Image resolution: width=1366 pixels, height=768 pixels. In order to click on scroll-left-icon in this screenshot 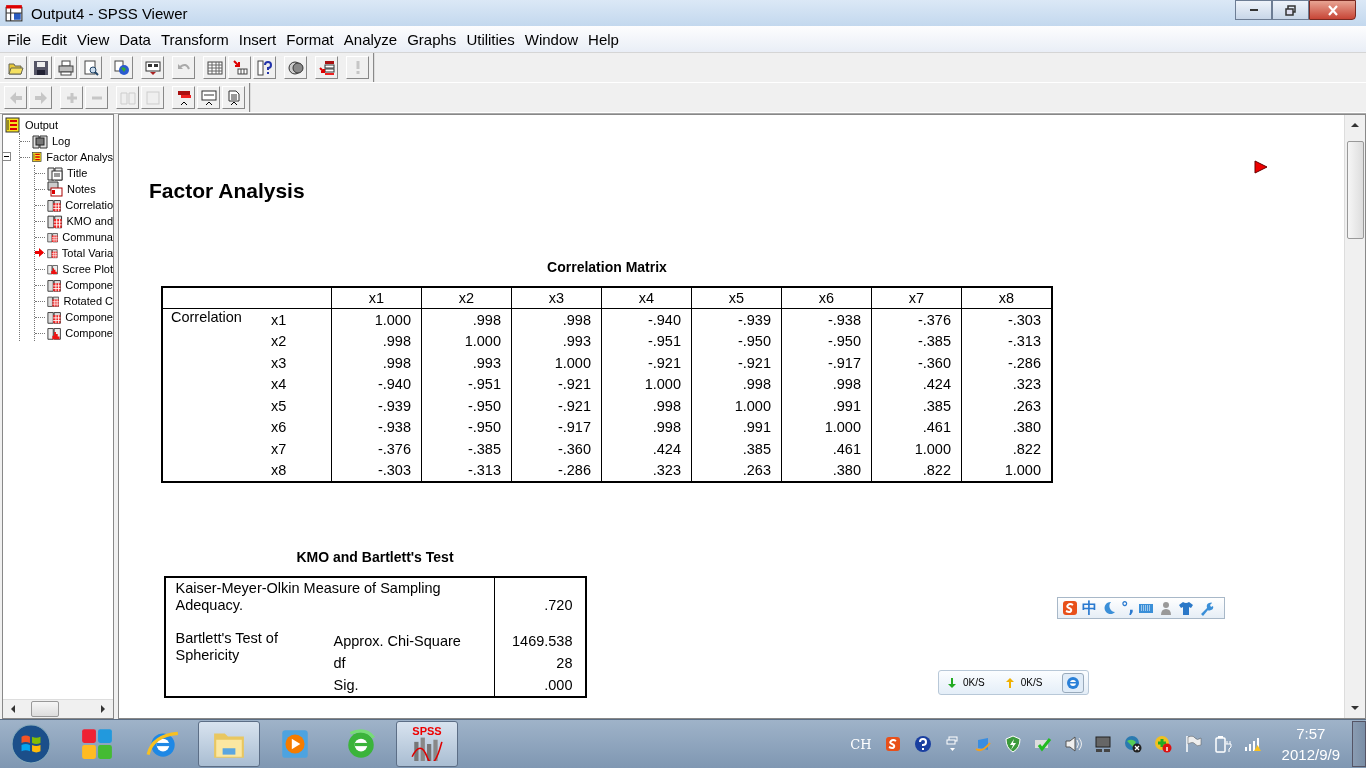, I will do `click(13, 709)`.